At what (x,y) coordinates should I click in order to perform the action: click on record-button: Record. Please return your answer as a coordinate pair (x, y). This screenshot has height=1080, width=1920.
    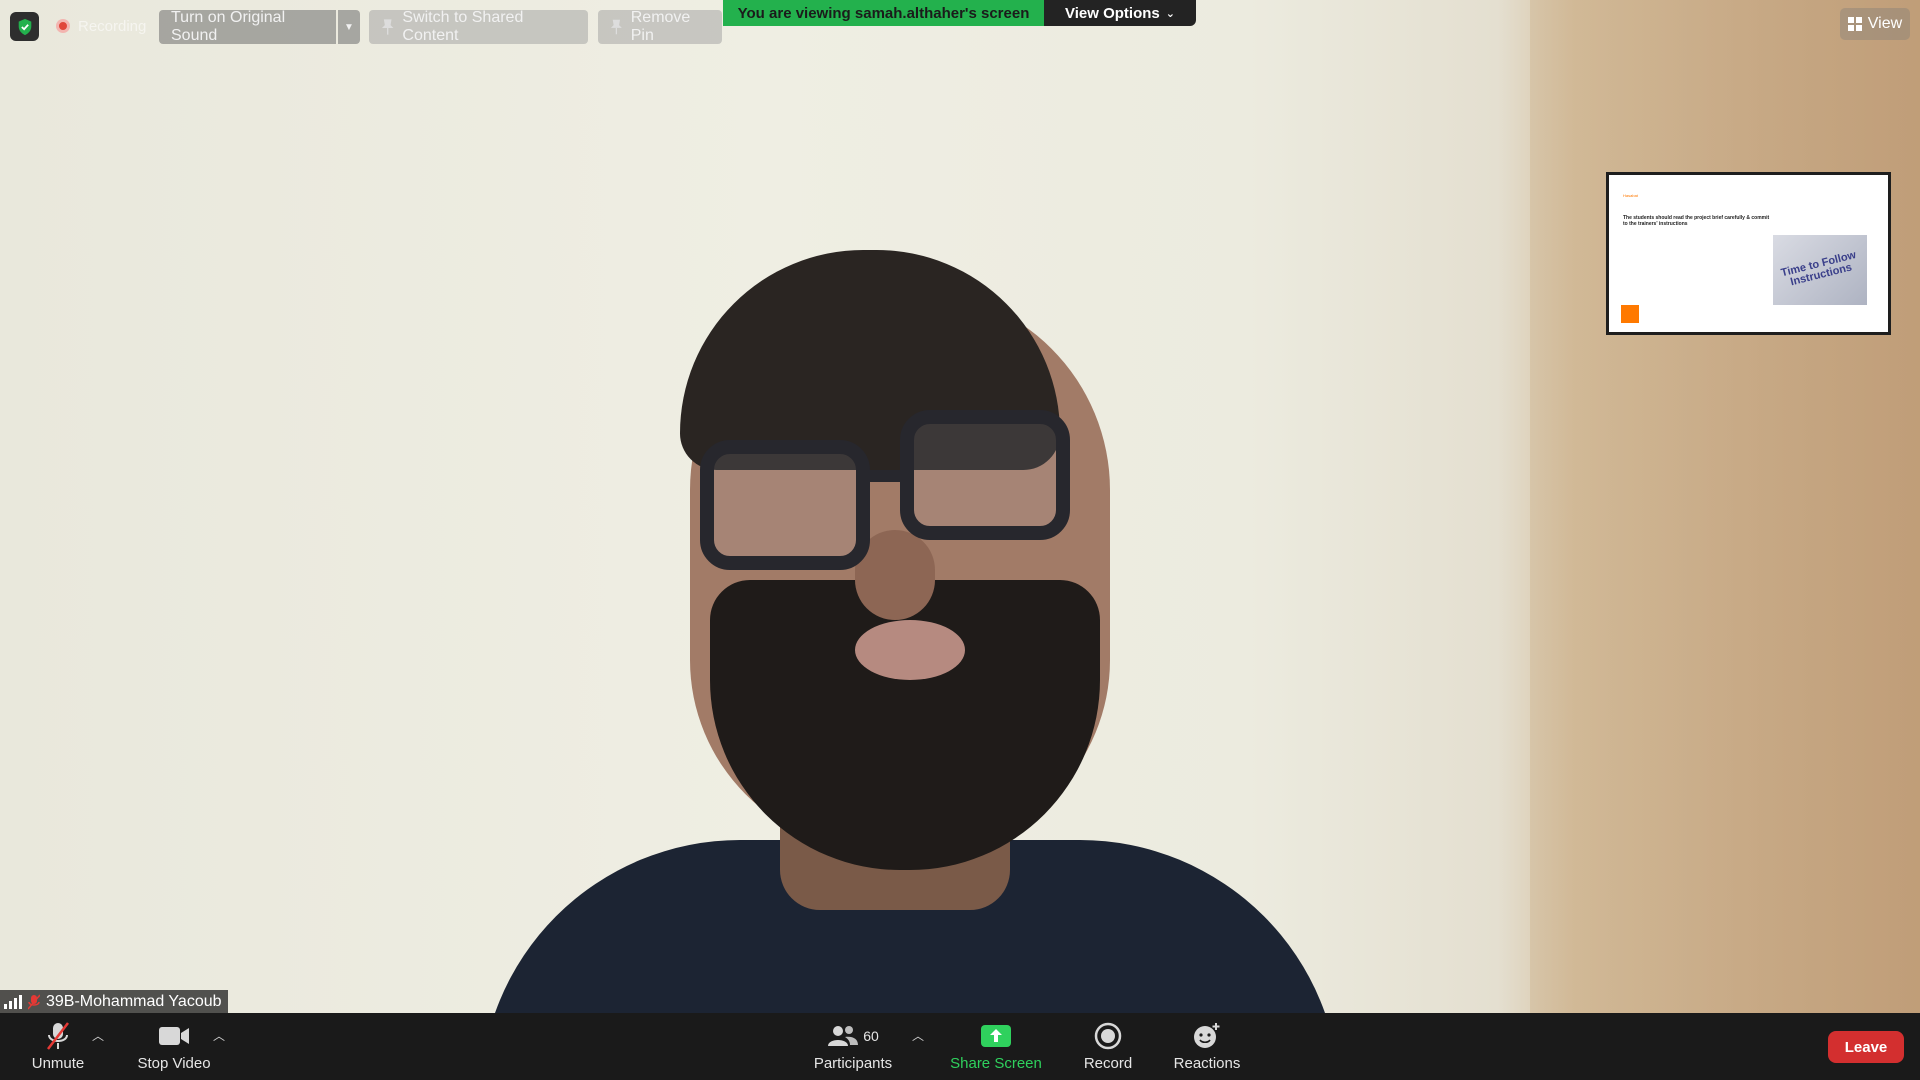
    Looking at the image, I should click on (1108, 1048).